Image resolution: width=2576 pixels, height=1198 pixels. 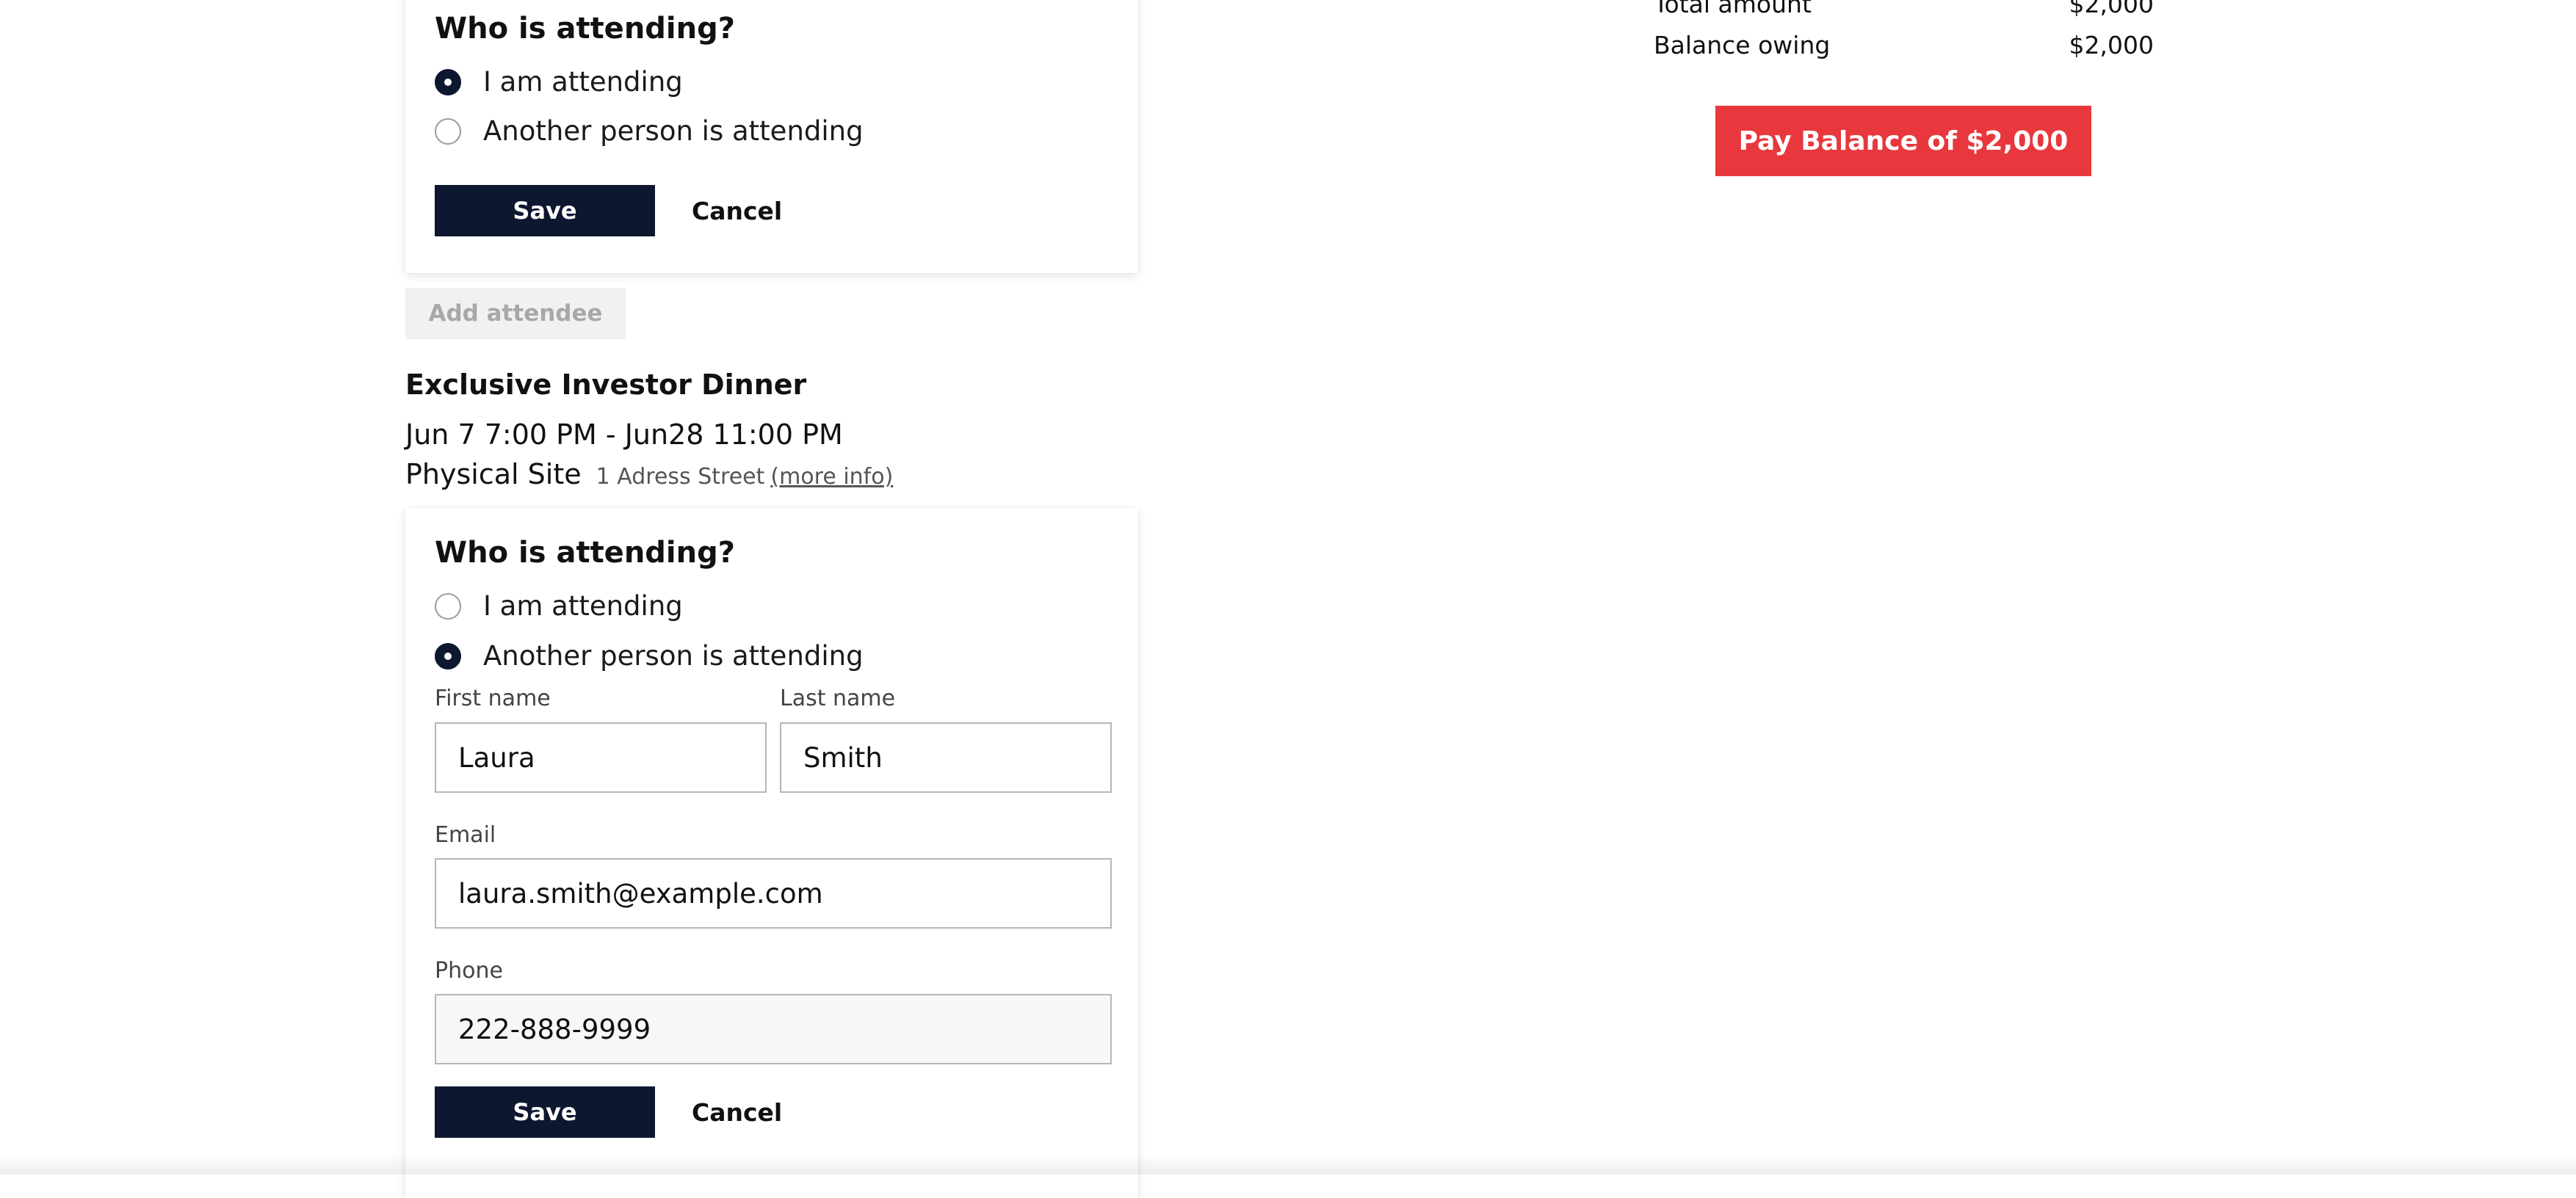 What do you see at coordinates (493, 698) in the screenshot?
I see `first-name-label: First name` at bounding box center [493, 698].